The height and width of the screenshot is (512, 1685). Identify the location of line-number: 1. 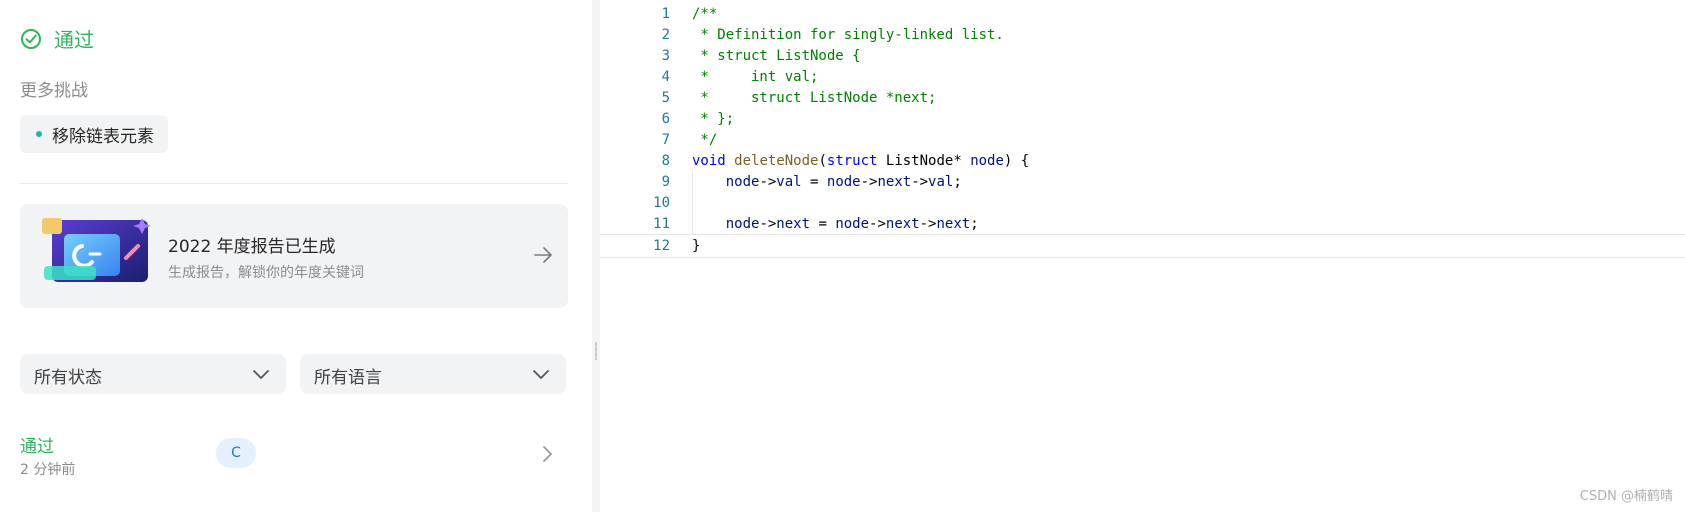
(665, 14).